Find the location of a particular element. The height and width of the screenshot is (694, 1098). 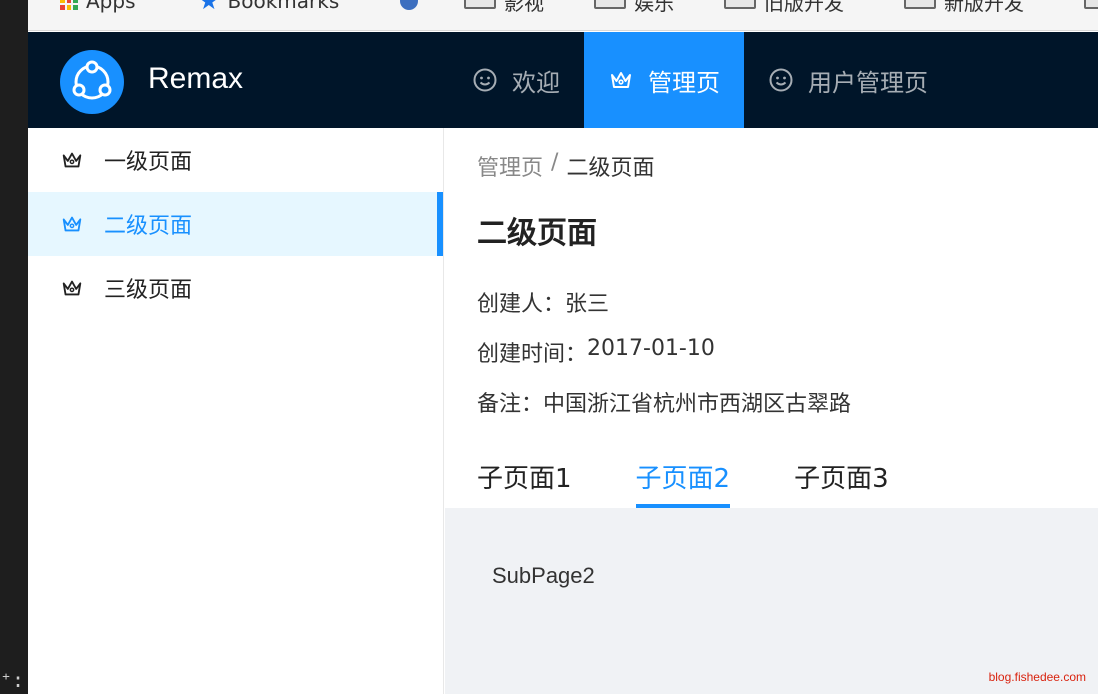

description-row: 备注： 中国浙江省杭州市西湖区古翠路 is located at coordinates (664, 402).